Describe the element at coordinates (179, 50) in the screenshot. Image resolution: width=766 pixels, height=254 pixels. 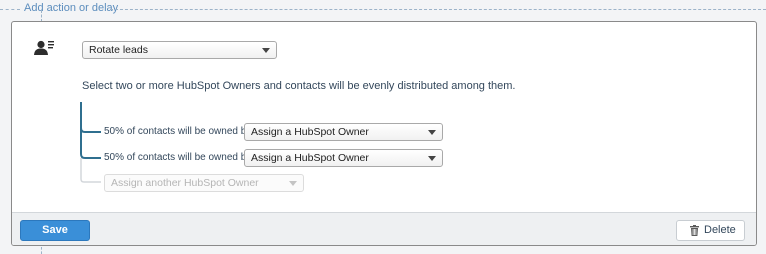
I see `action-type-select: Rotate leads` at that location.